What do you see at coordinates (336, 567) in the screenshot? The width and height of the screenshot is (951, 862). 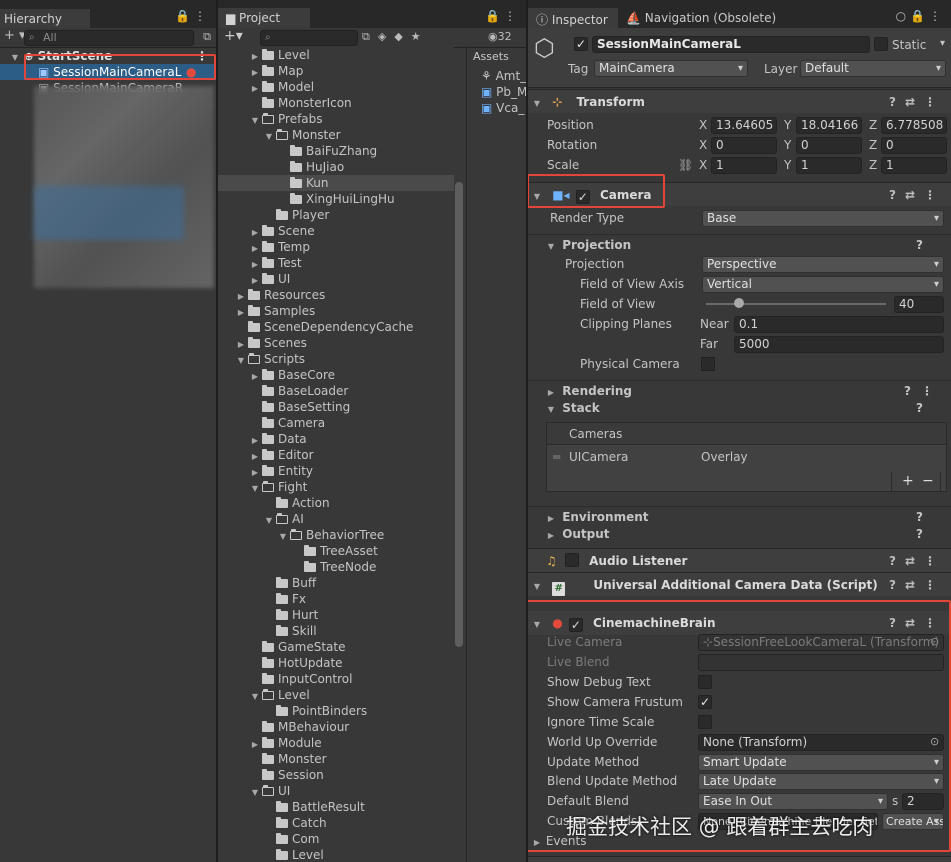 I see `project-tree-item: TreeNode` at bounding box center [336, 567].